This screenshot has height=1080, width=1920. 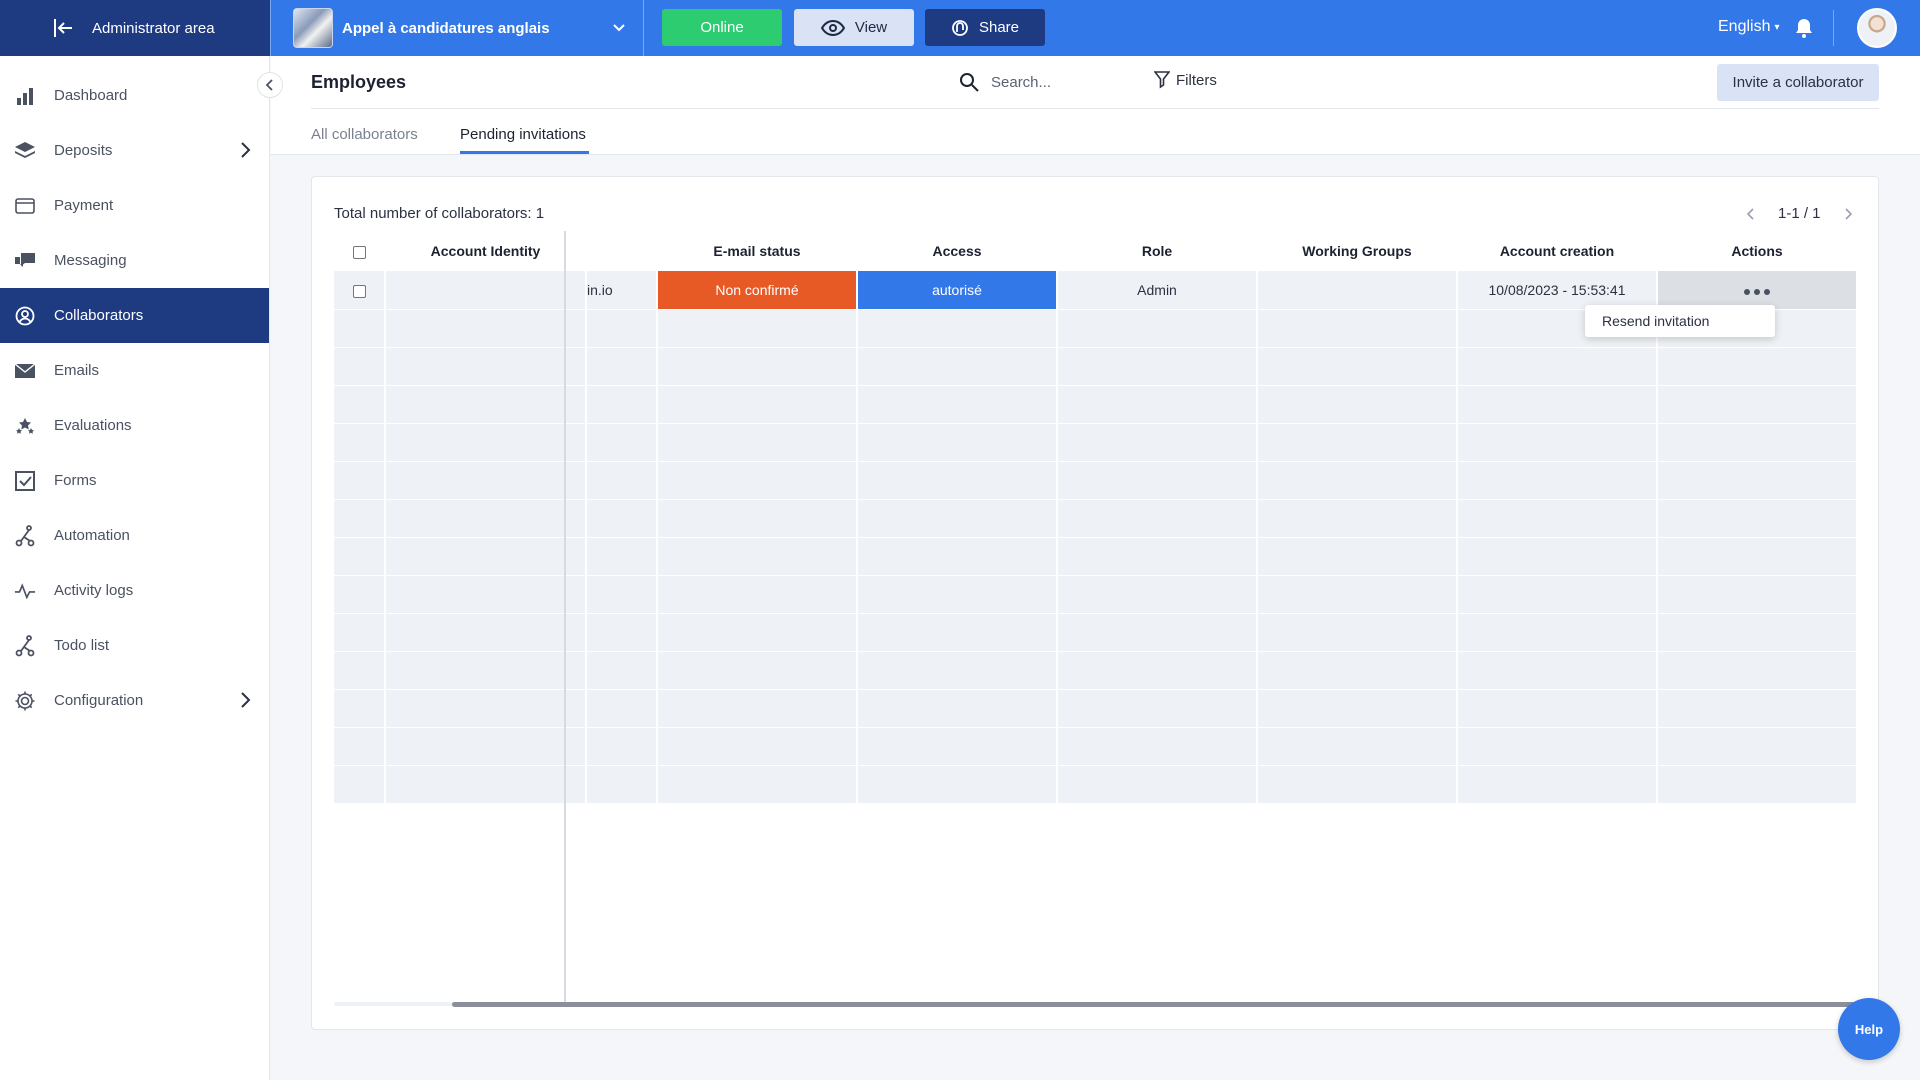 What do you see at coordinates (1357, 290) in the screenshot?
I see `working-groups-cell` at bounding box center [1357, 290].